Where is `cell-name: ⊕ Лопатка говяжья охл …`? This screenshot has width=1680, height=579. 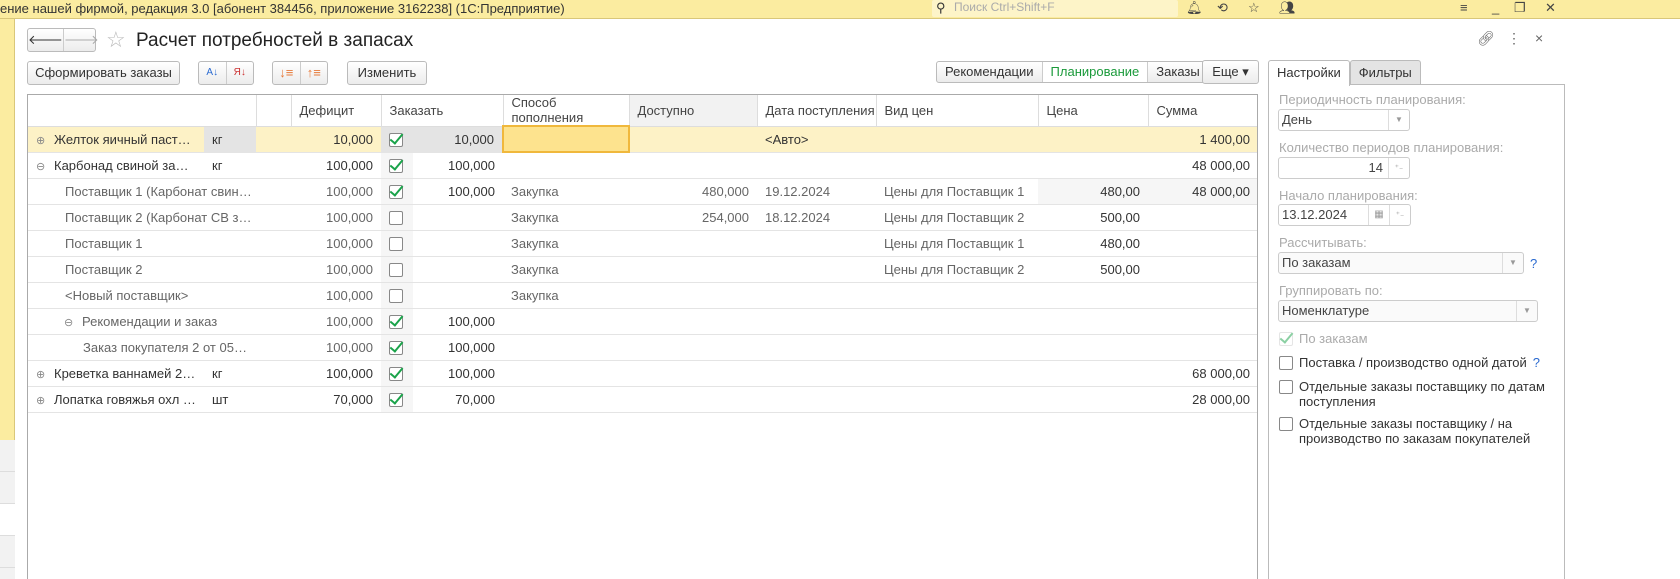 cell-name: ⊕ Лопатка говяжья охл … is located at coordinates (116, 399).